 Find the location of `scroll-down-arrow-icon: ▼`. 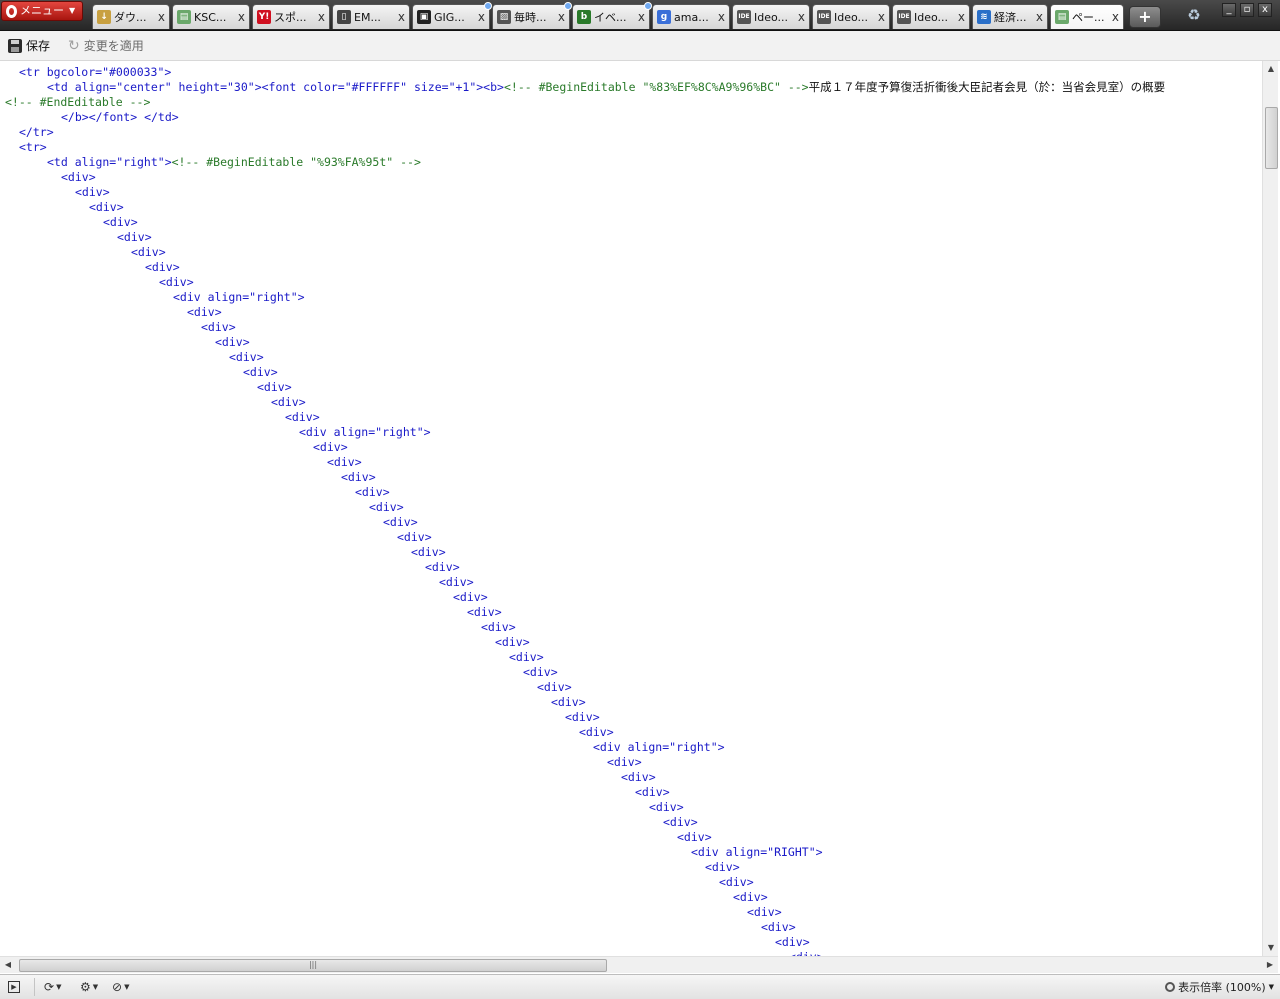

scroll-down-arrow-icon: ▼ is located at coordinates (1271, 948).